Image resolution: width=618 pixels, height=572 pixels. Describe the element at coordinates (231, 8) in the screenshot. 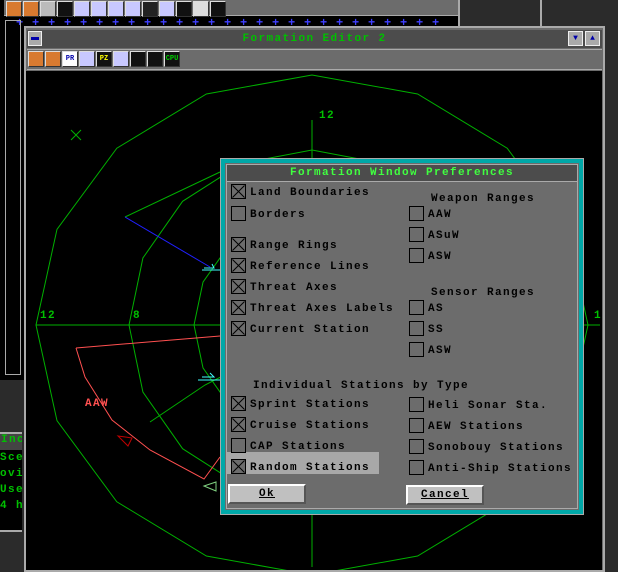

I see `back-toolbar` at that location.